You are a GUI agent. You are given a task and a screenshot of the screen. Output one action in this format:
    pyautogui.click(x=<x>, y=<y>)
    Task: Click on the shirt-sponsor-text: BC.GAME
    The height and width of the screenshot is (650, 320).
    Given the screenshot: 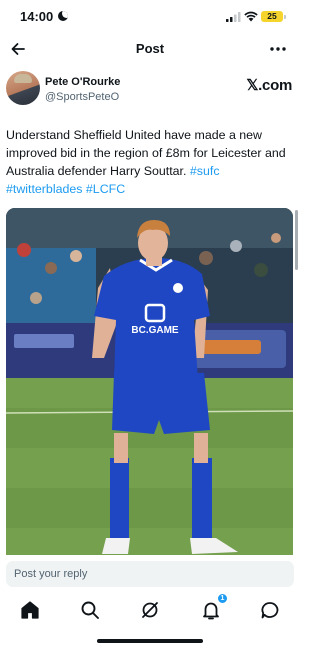 What is the action you would take?
    pyautogui.click(x=155, y=330)
    